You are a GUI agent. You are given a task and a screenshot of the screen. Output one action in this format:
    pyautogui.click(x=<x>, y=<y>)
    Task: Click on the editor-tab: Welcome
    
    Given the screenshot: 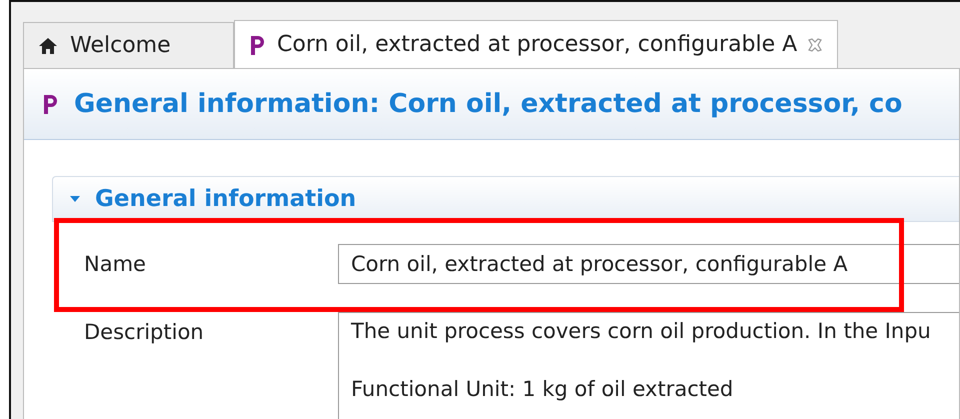 What is the action you would take?
    pyautogui.click(x=128, y=45)
    